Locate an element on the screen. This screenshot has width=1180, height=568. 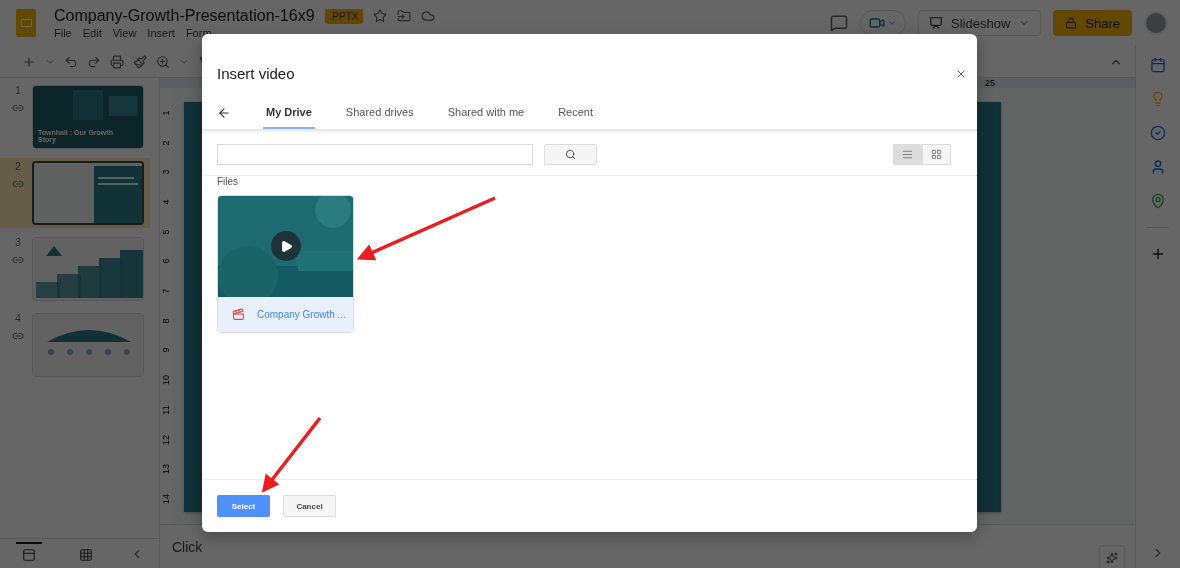
section-heading: Files is located at coordinates (228, 181).